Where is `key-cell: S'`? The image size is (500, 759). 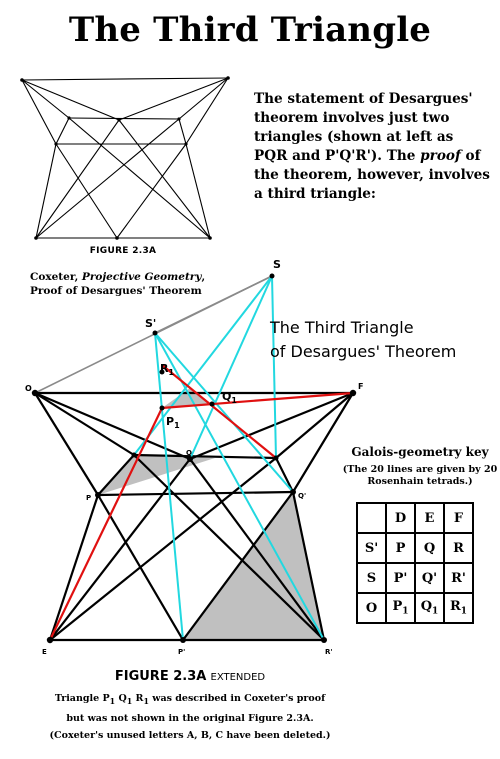
key-cell: S' is located at coordinates (371, 548).